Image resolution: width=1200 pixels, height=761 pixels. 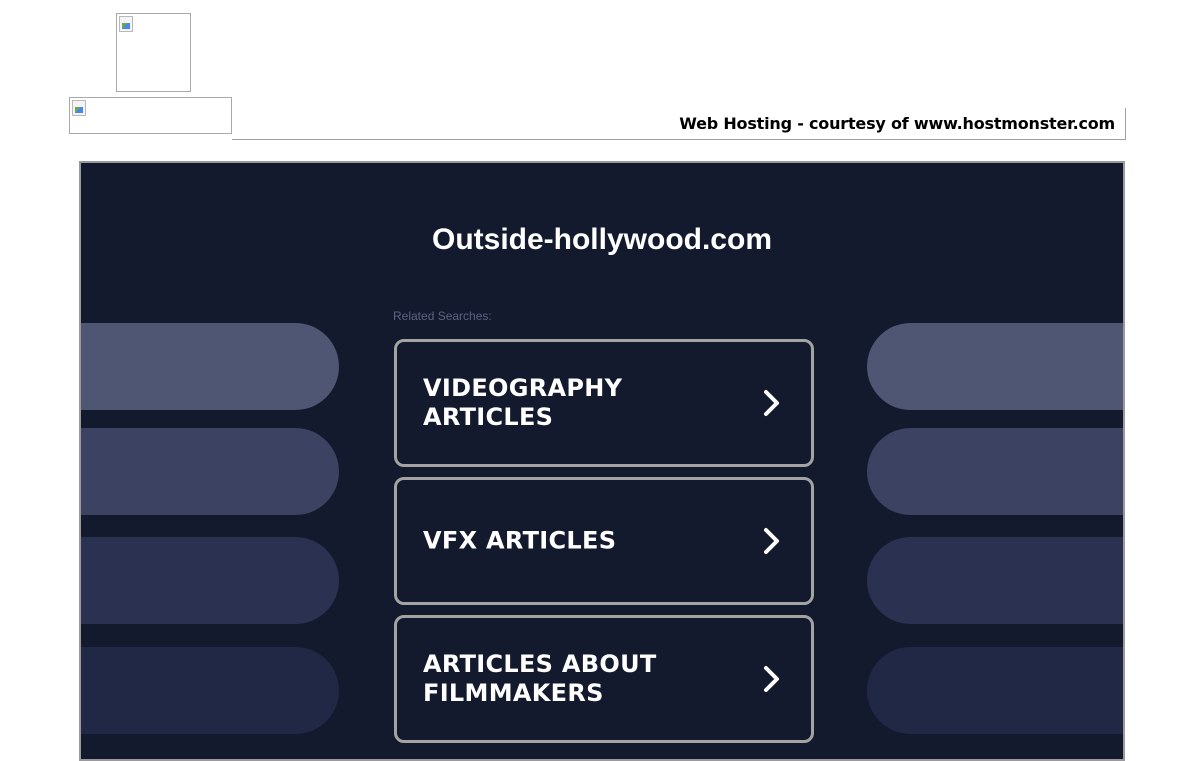 What do you see at coordinates (150, 115) in the screenshot?
I see `broken-image-banner` at bounding box center [150, 115].